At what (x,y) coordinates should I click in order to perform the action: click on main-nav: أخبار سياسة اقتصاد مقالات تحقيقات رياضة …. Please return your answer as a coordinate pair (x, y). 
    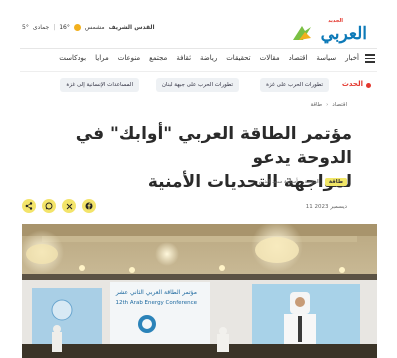
    Looking at the image, I should click on (198, 60).